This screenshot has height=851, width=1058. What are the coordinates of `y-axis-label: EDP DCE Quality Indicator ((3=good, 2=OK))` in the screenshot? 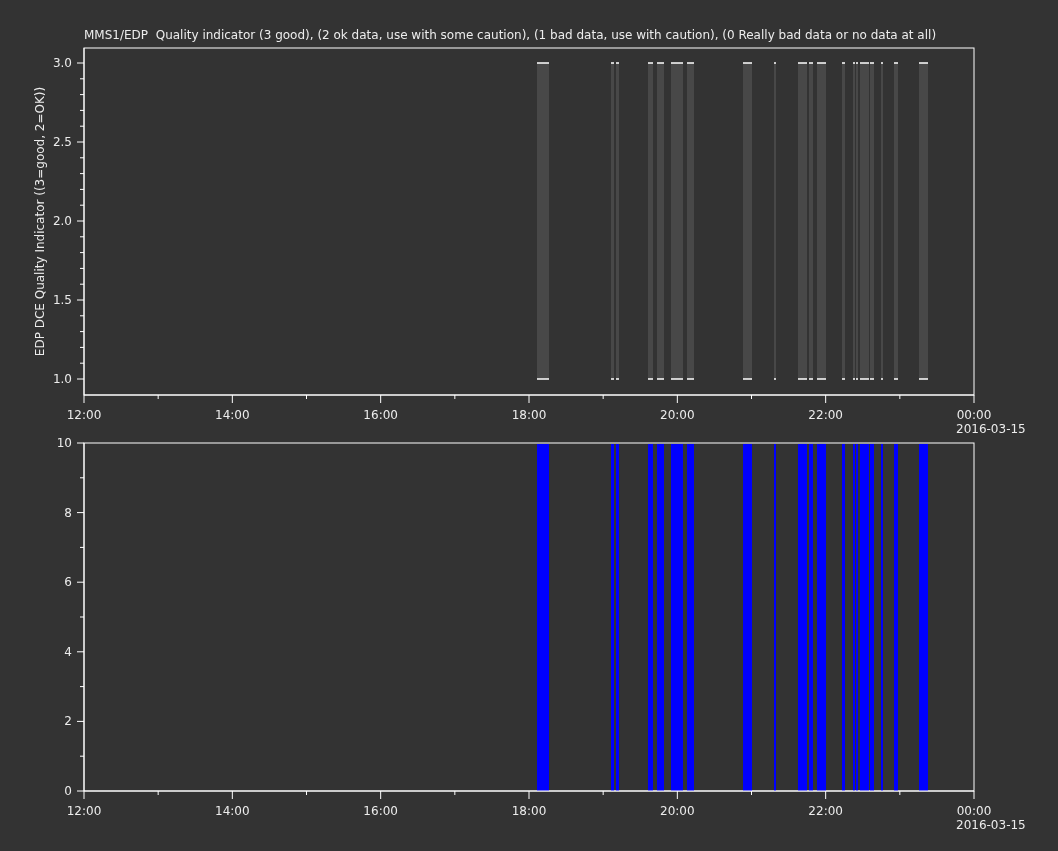 It's located at (40, 221).